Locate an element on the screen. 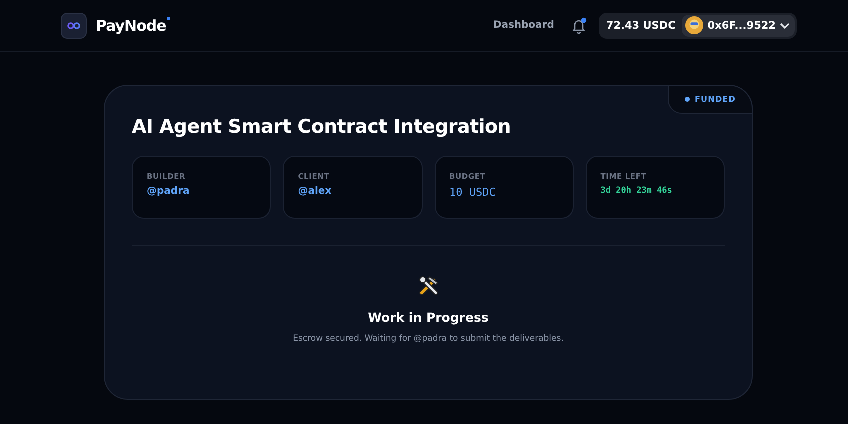  stat-value: @padra is located at coordinates (169, 191).